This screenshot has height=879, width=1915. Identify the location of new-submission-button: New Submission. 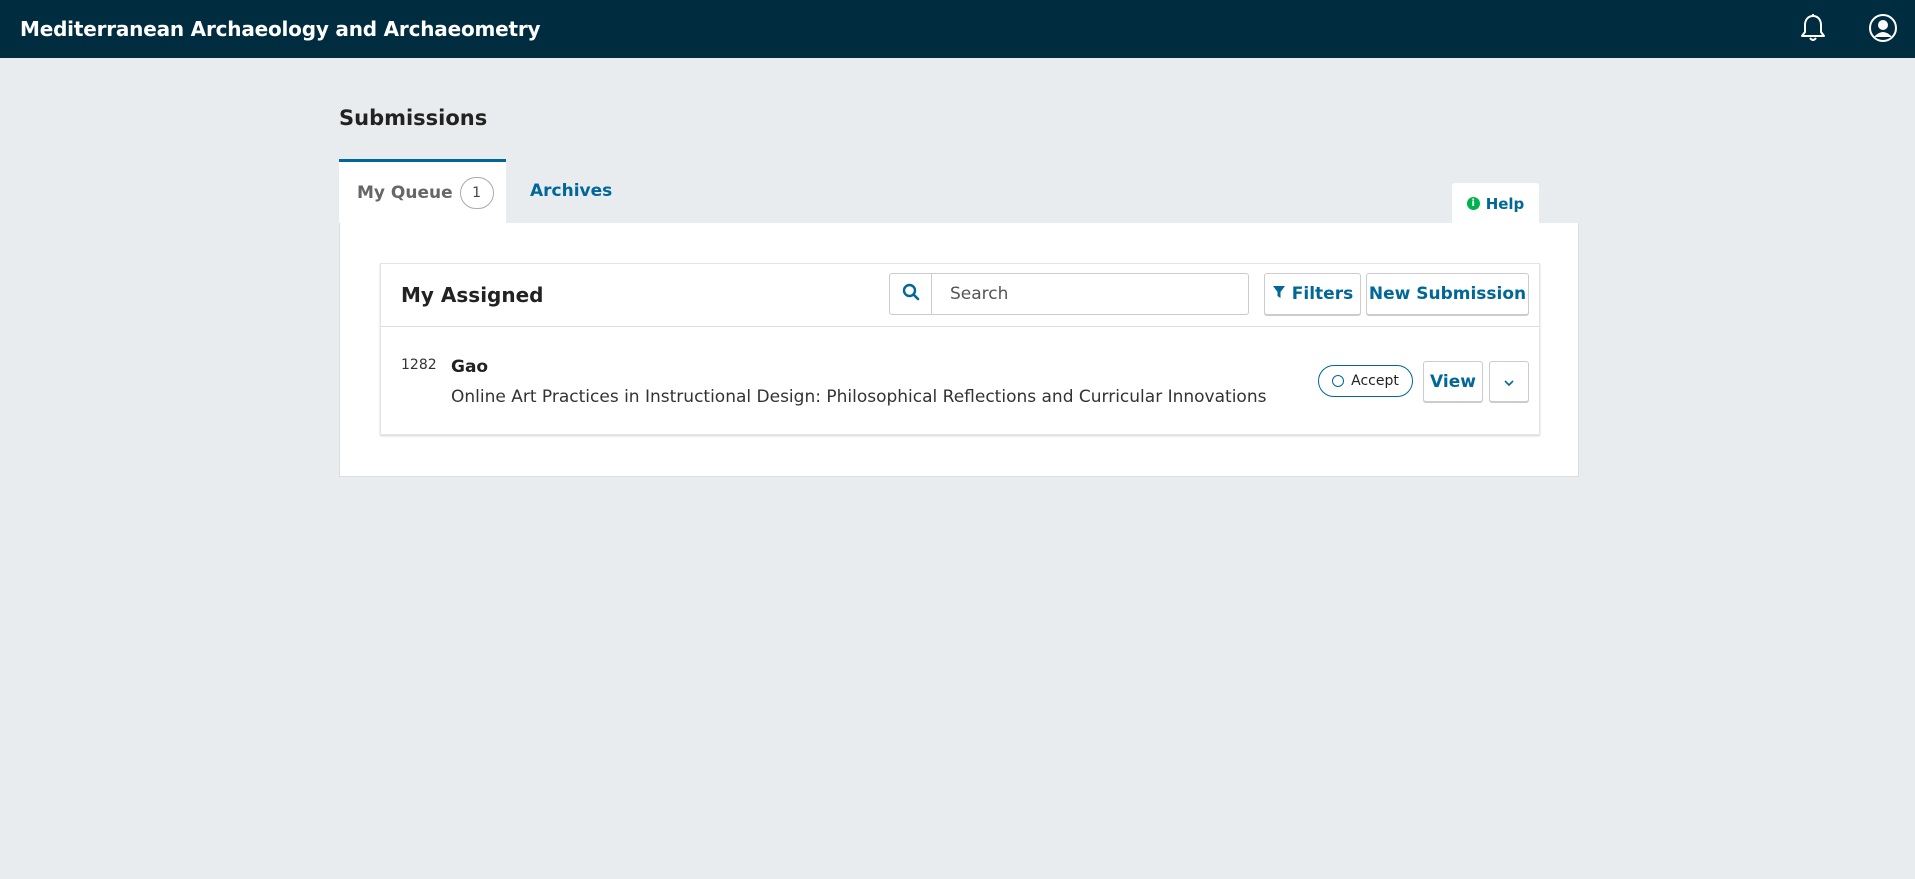
(1447, 294).